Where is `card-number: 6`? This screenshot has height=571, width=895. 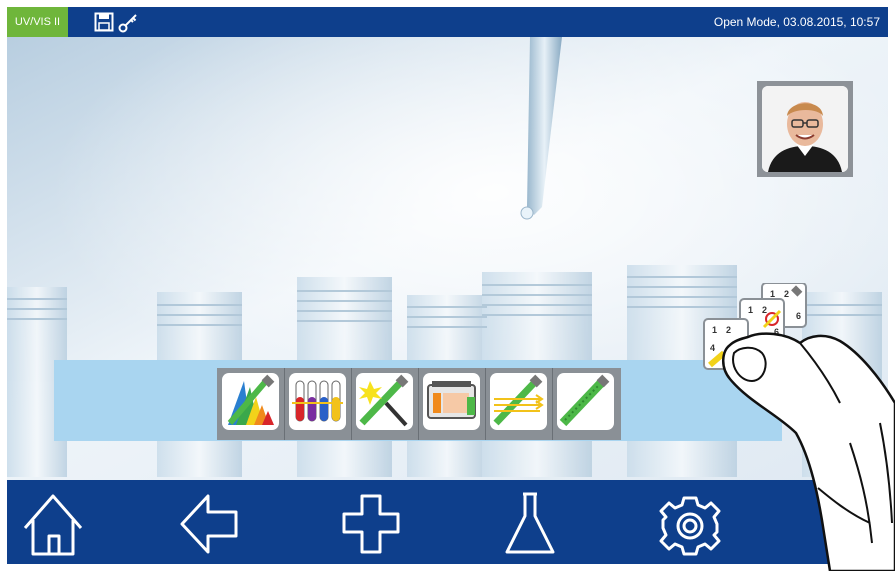 card-number: 6 is located at coordinates (798, 316).